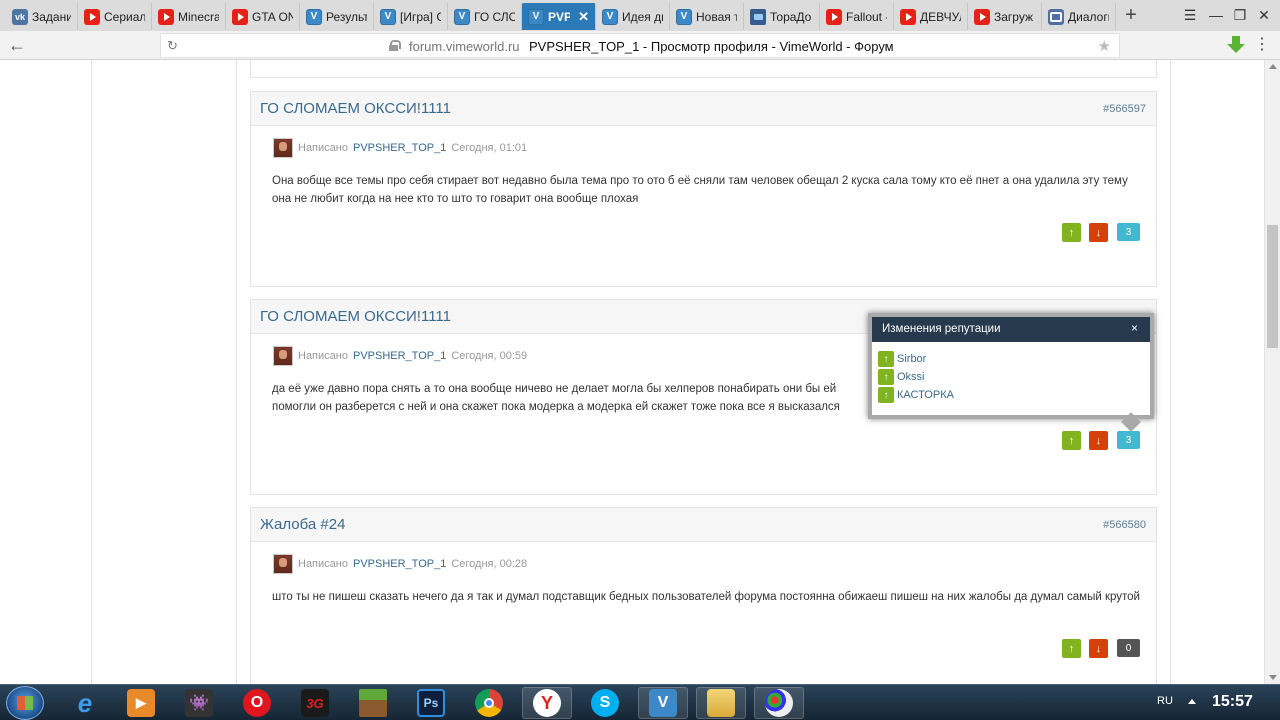 Image resolution: width=1280 pixels, height=720 pixels. I want to click on tab-devchul: ДЕВЧУЛ, so click(931, 16).